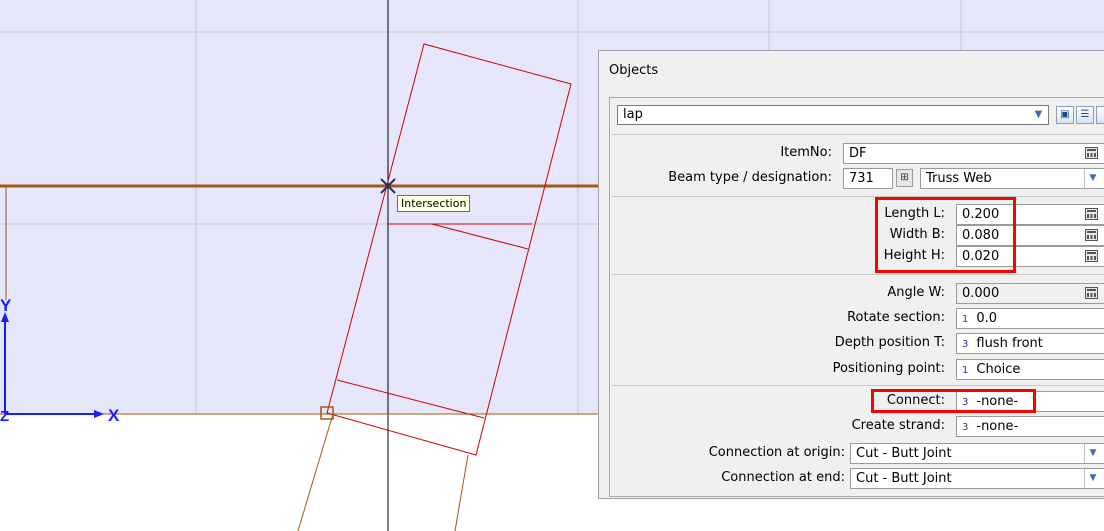 This screenshot has height=531, width=1104. What do you see at coordinates (383, 472) in the screenshot?
I see `brown-edges` at bounding box center [383, 472].